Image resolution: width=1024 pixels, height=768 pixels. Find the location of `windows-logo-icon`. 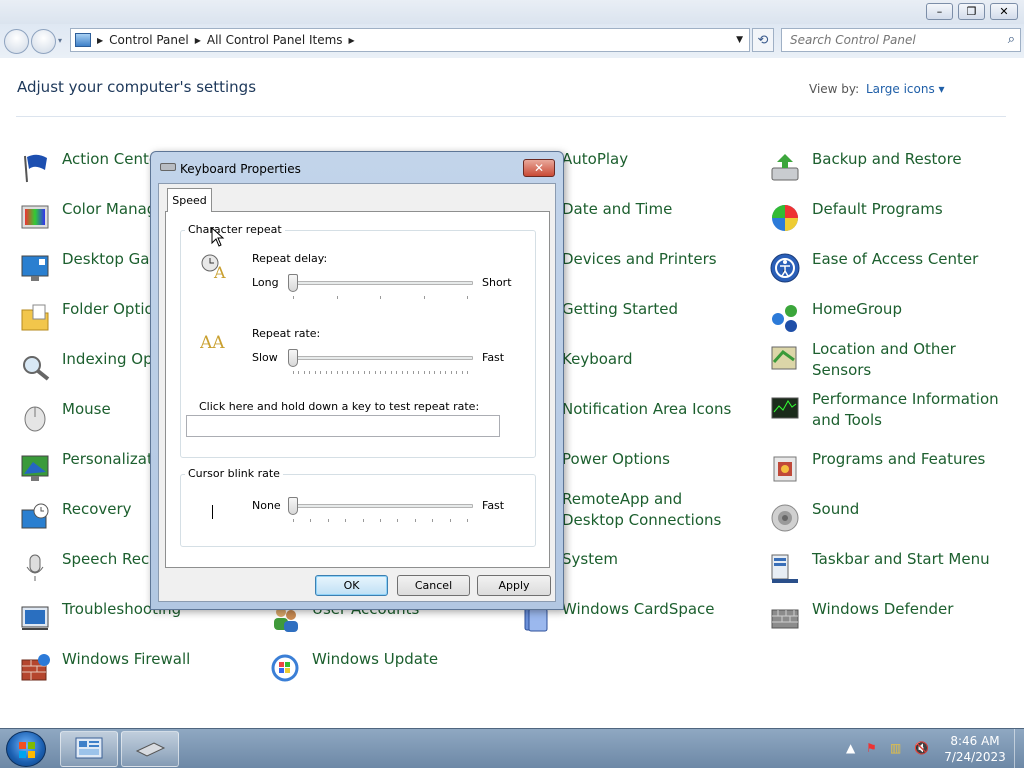

windows-logo-icon is located at coordinates (27, 750).